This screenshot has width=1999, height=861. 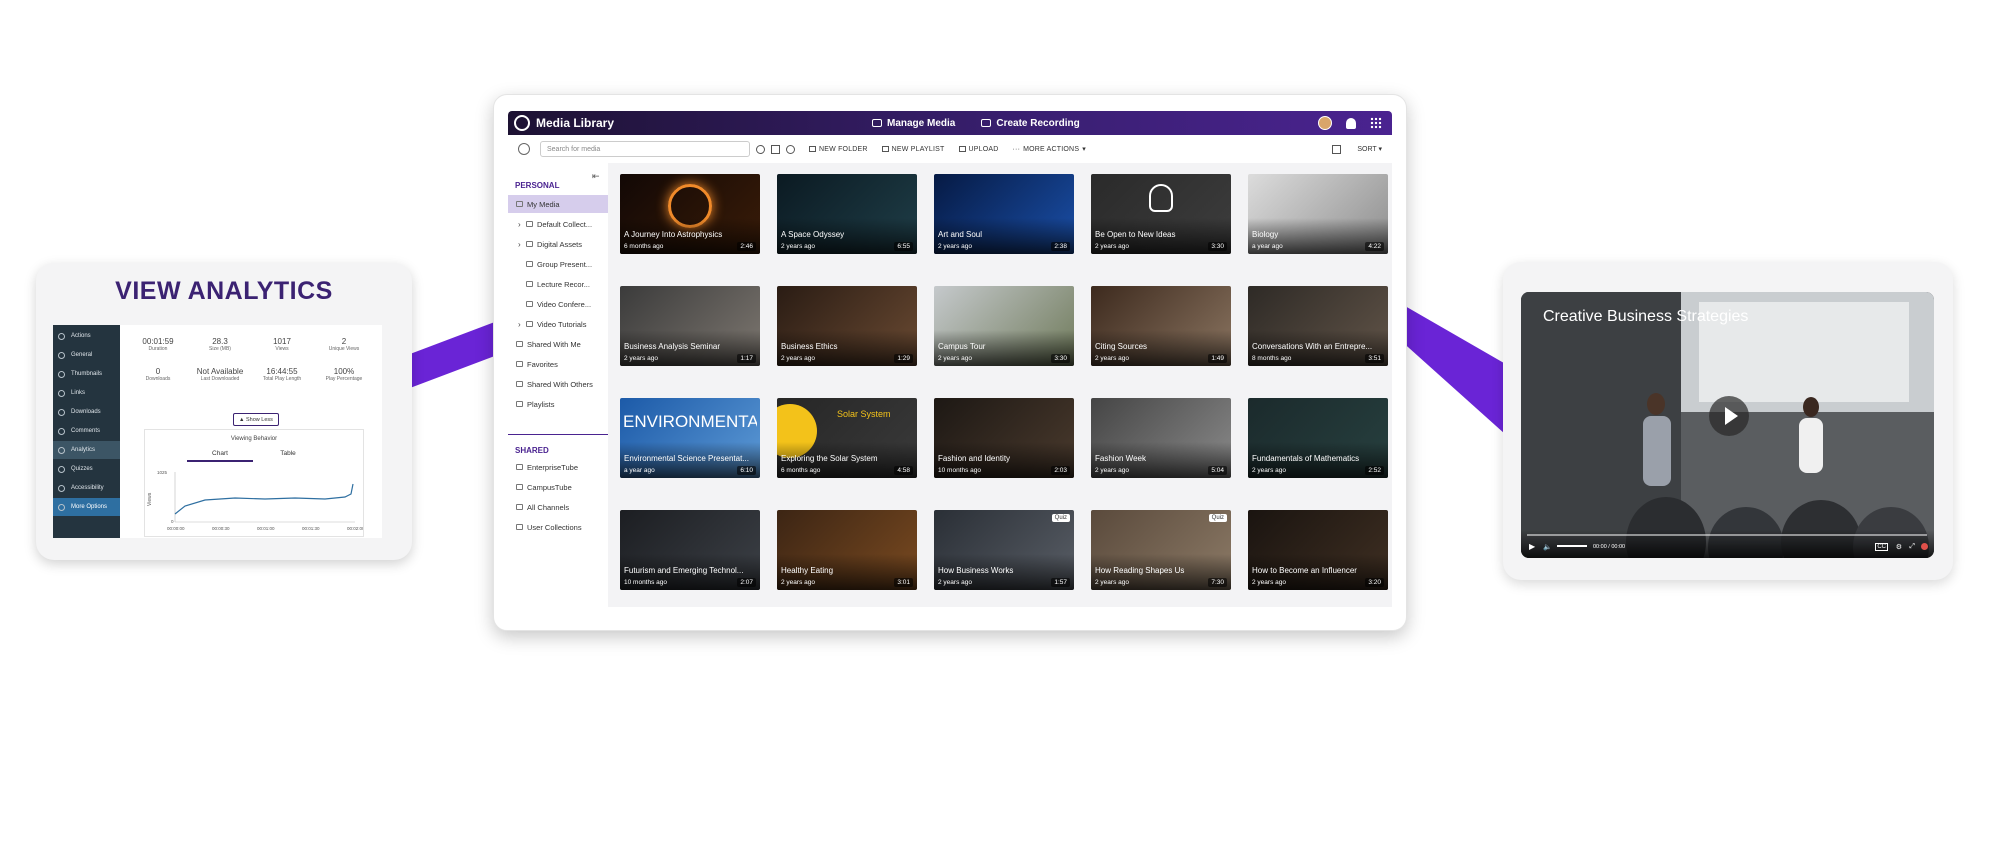 I want to click on media-card: Campus Tour 2 years ago 3:30, so click(x=1004, y=326).